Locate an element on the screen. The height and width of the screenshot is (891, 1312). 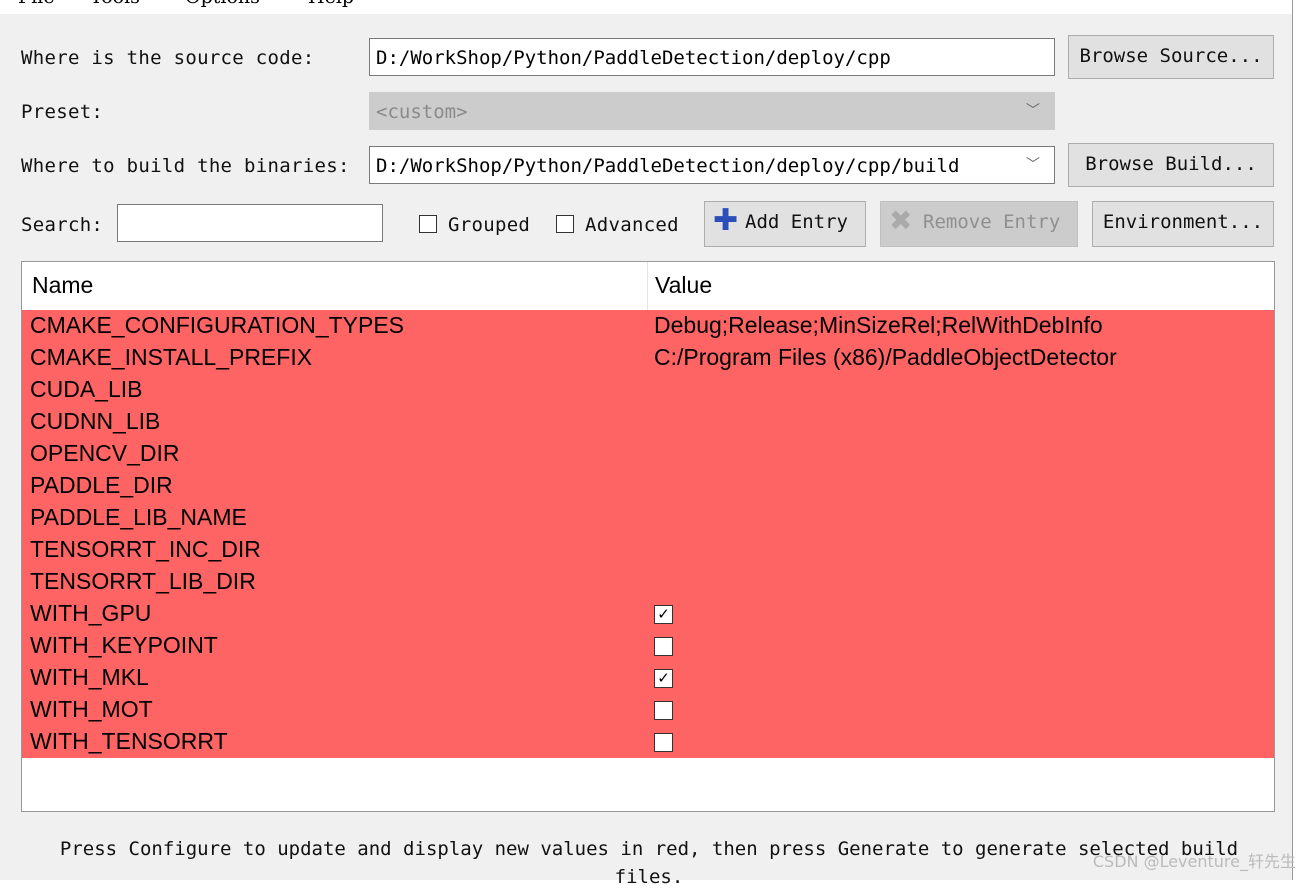
row-name: TENSORRT_INC_DIR is located at coordinates (145, 549).